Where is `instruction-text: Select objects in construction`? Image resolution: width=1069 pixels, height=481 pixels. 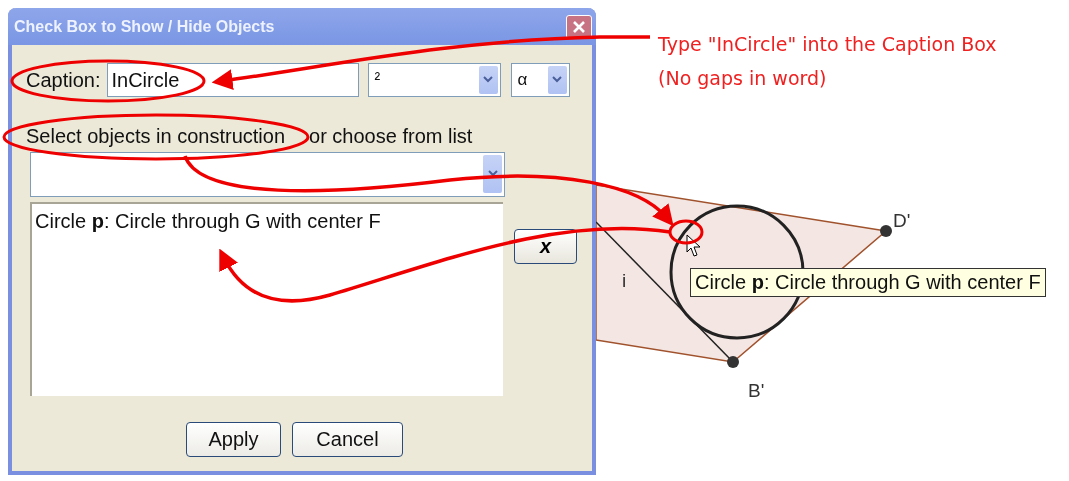 instruction-text: Select objects in construction is located at coordinates (156, 136).